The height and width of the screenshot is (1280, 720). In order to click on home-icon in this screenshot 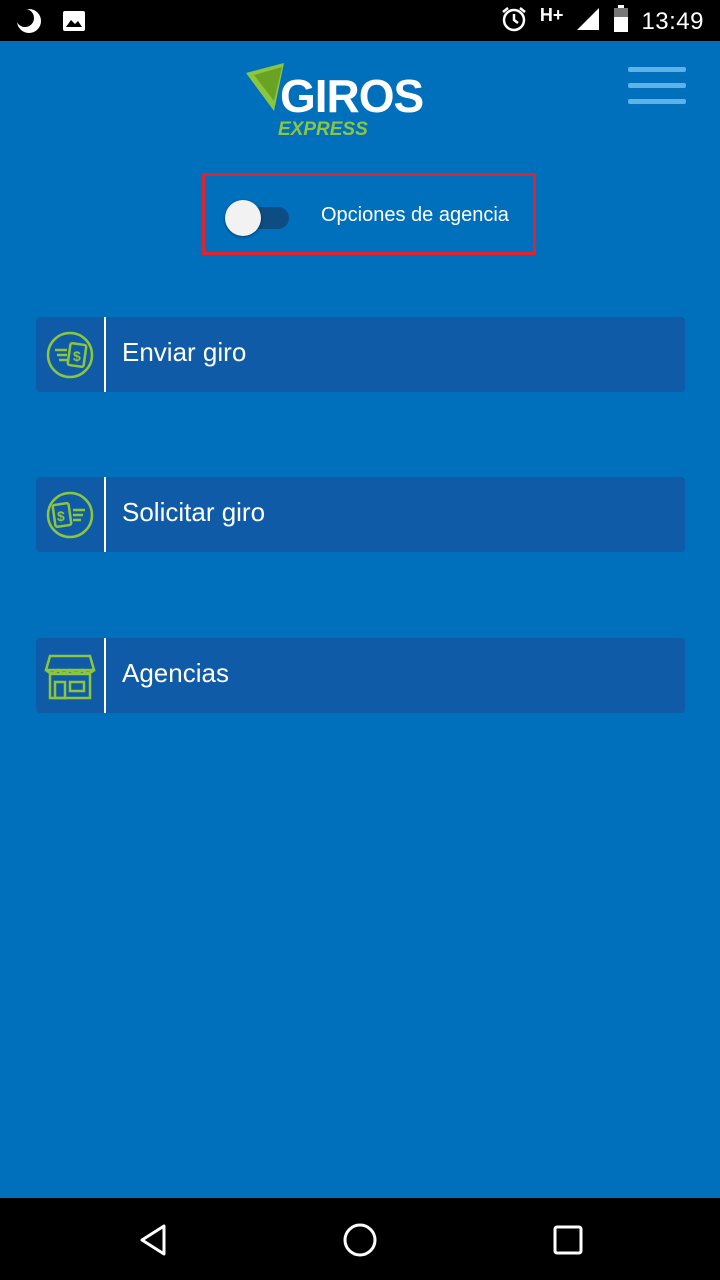, I will do `click(360, 1240)`.